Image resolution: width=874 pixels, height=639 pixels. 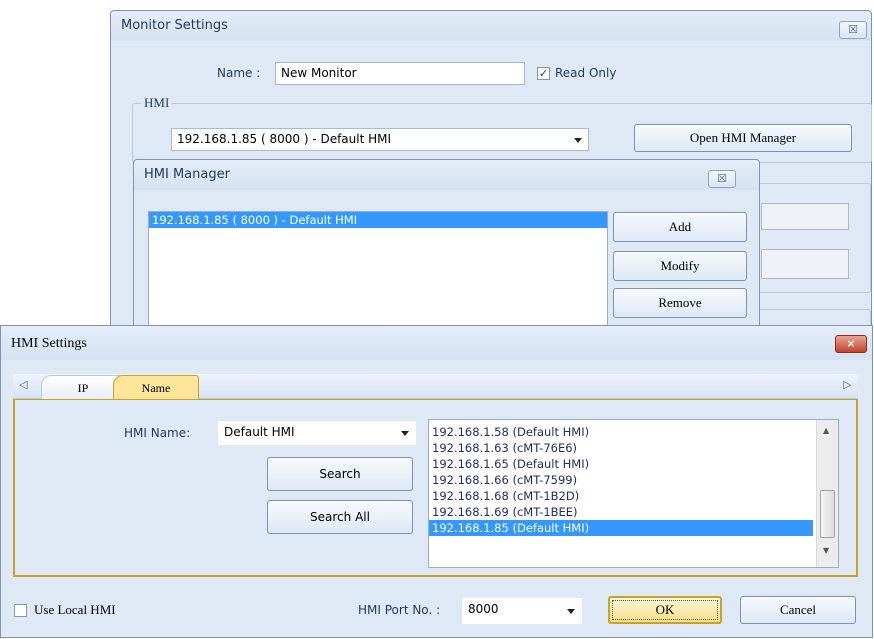 What do you see at coordinates (491, 26) in the screenshot?
I see `monitor-settings-titlebar: Monitor Settings` at bounding box center [491, 26].